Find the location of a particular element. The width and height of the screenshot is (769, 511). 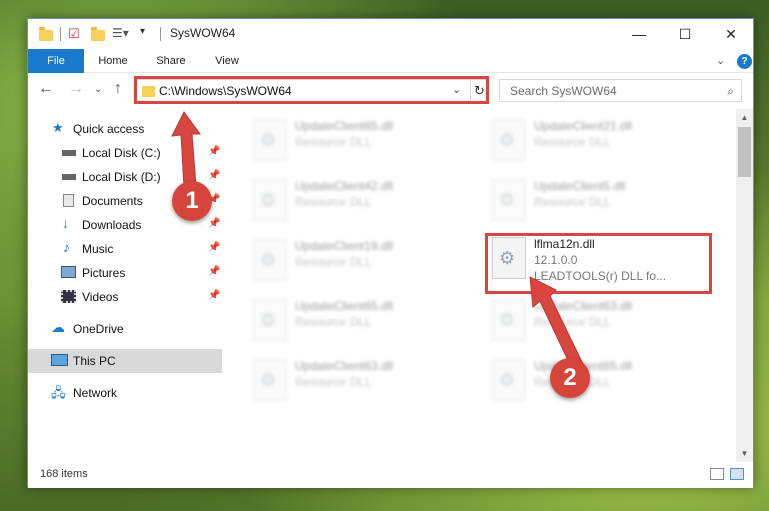

sidebar-item-label: Local Disk (C:) is located at coordinates (121, 153).